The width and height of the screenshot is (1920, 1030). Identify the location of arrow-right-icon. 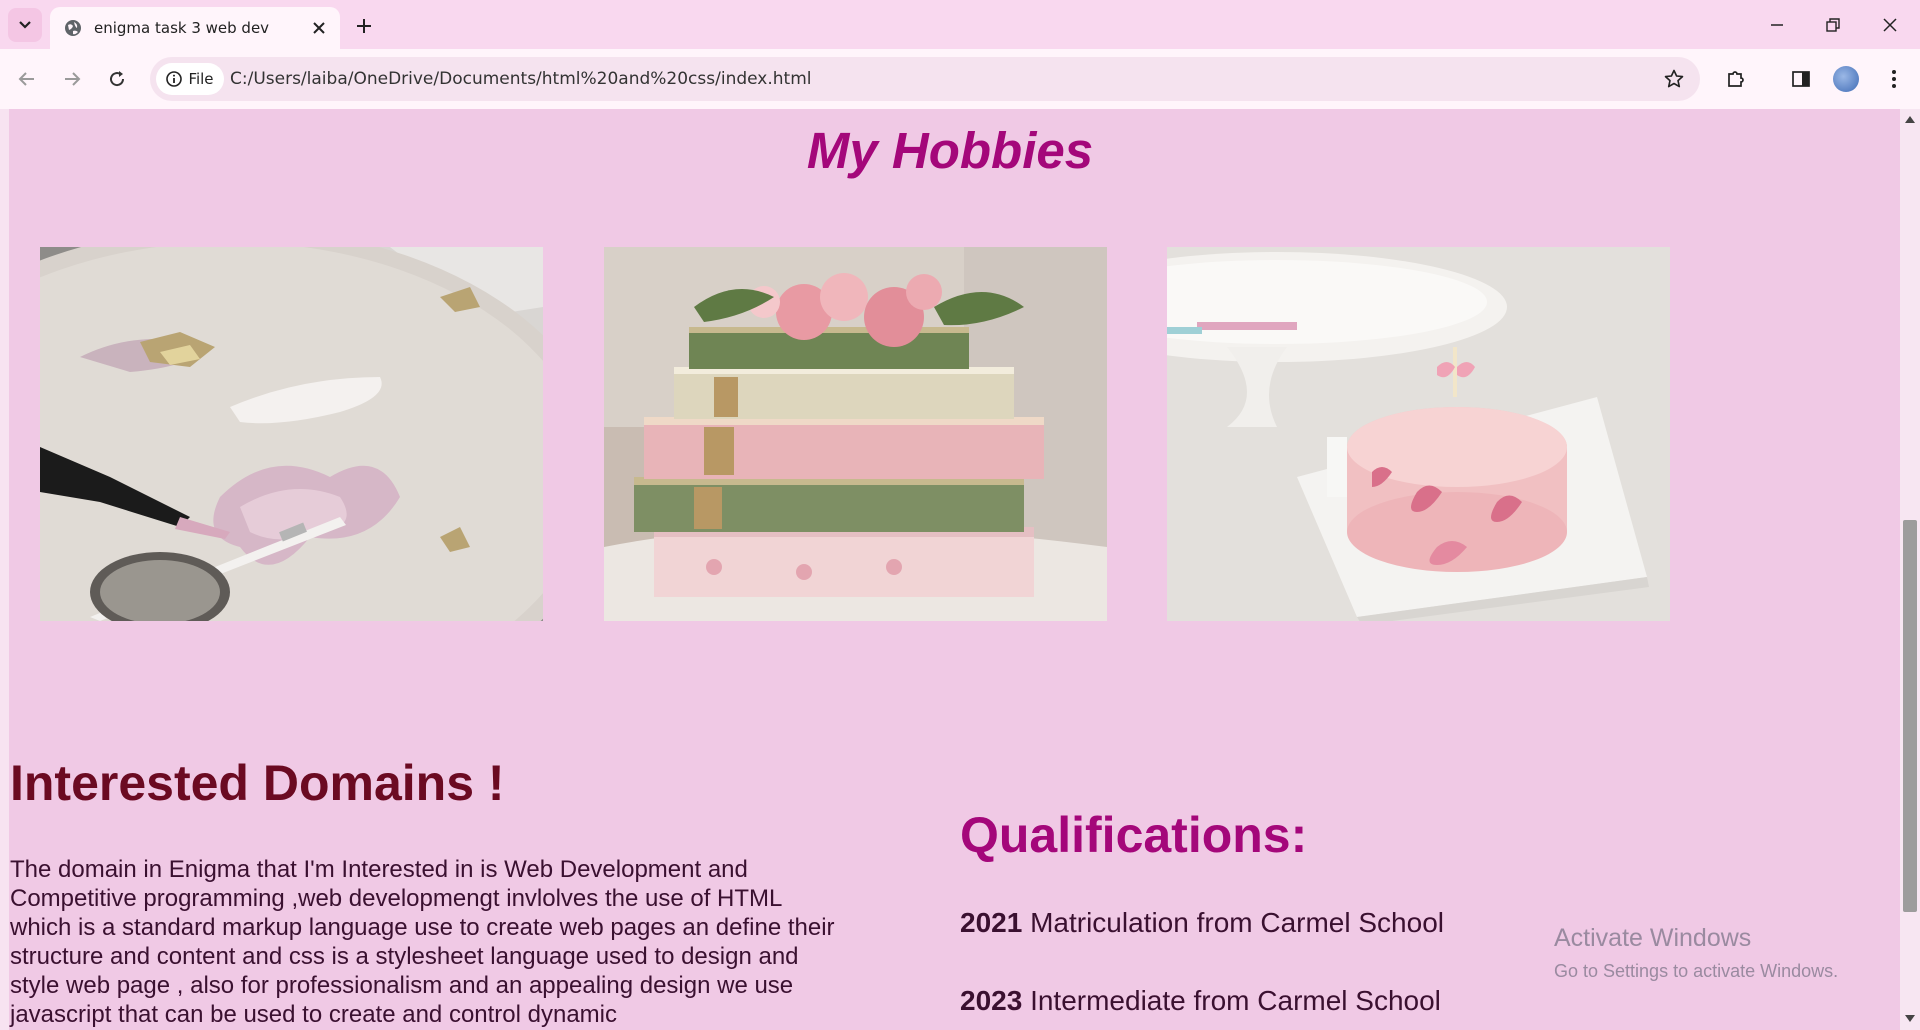
(73, 79).